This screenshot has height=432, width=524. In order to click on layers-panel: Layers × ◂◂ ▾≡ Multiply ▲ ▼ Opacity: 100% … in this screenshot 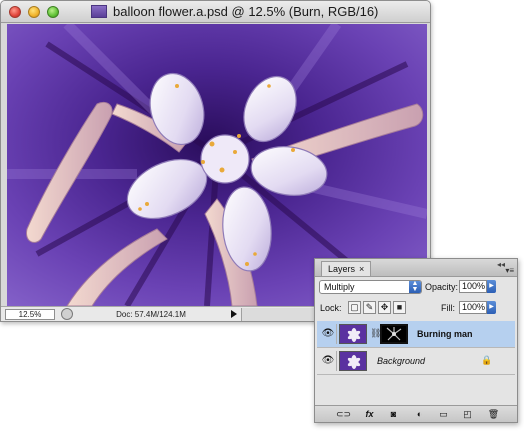, I will do `click(416, 340)`.